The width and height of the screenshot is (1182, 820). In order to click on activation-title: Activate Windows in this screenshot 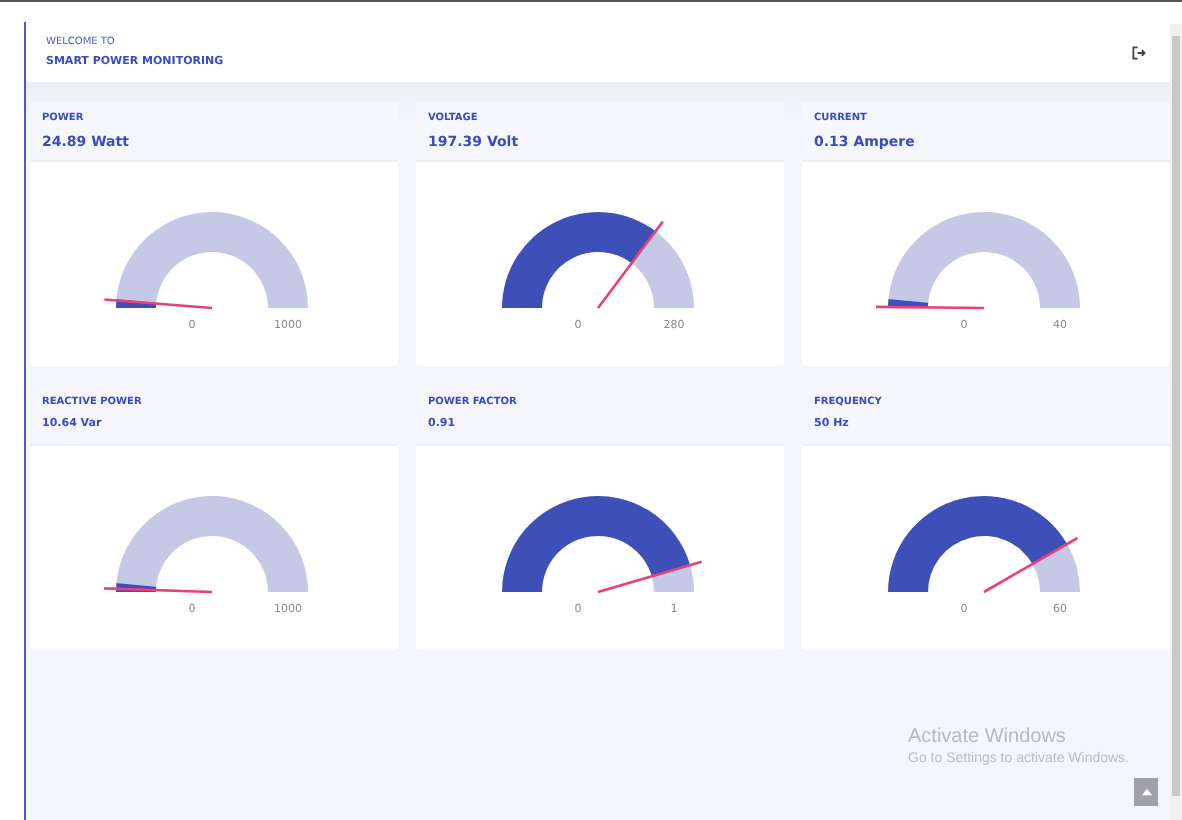, I will do `click(988, 737)`.